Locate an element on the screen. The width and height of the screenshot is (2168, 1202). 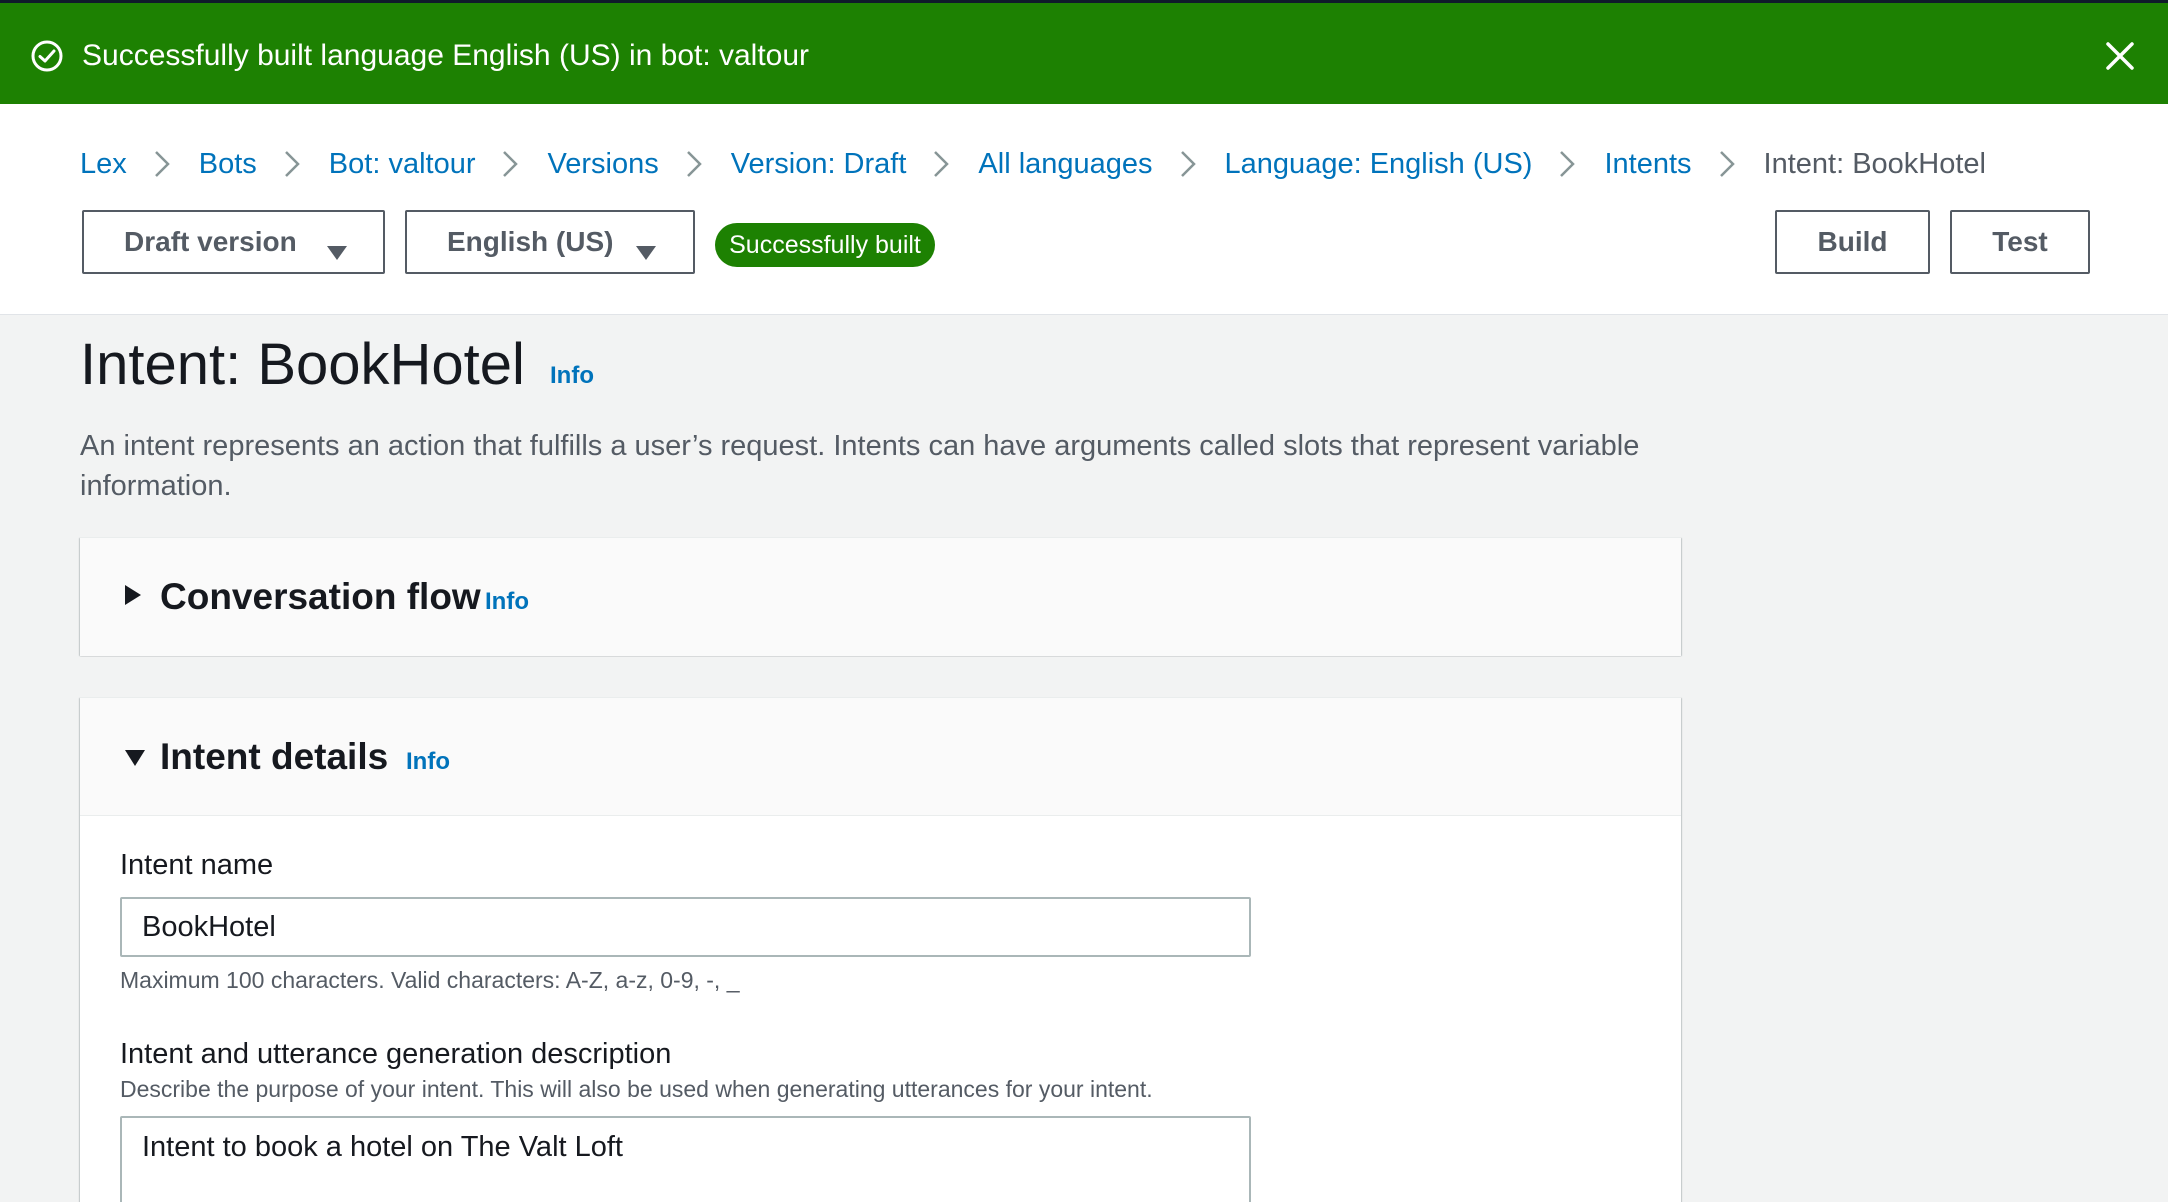
breadcrumb-current: Intent: BookHotel is located at coordinates (1875, 163).